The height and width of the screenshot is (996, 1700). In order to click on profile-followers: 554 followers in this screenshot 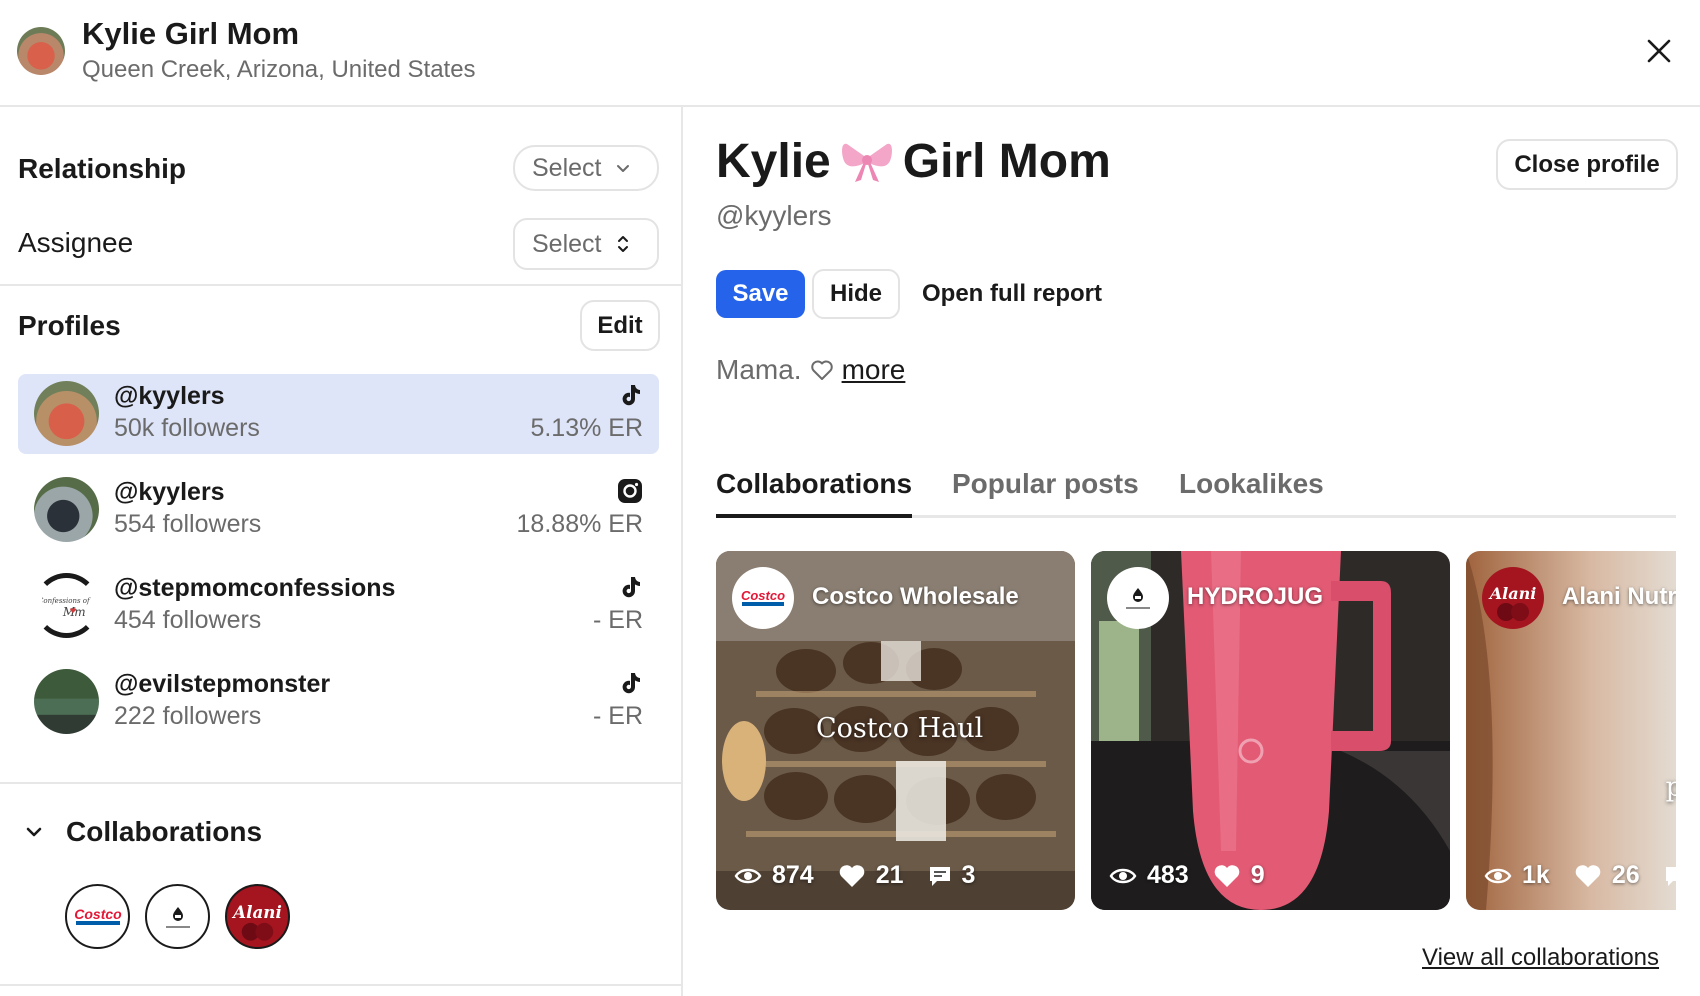, I will do `click(188, 524)`.